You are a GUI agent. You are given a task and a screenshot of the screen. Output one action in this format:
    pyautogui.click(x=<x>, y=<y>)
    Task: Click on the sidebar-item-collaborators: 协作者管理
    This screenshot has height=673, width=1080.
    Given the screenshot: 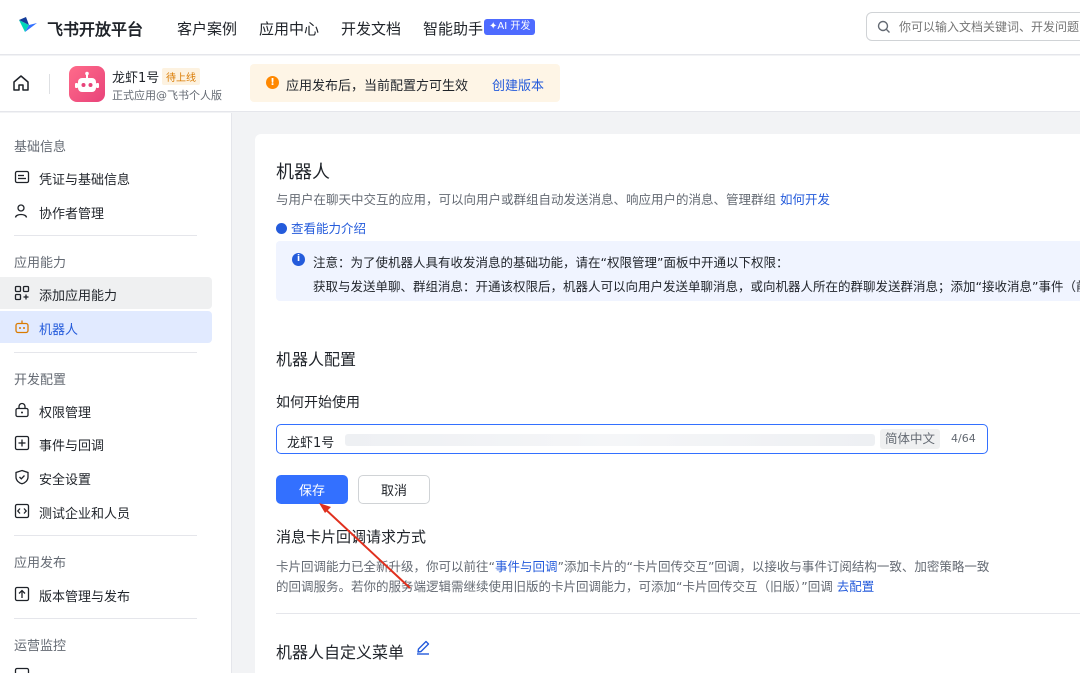 What is the action you would take?
    pyautogui.click(x=106, y=211)
    